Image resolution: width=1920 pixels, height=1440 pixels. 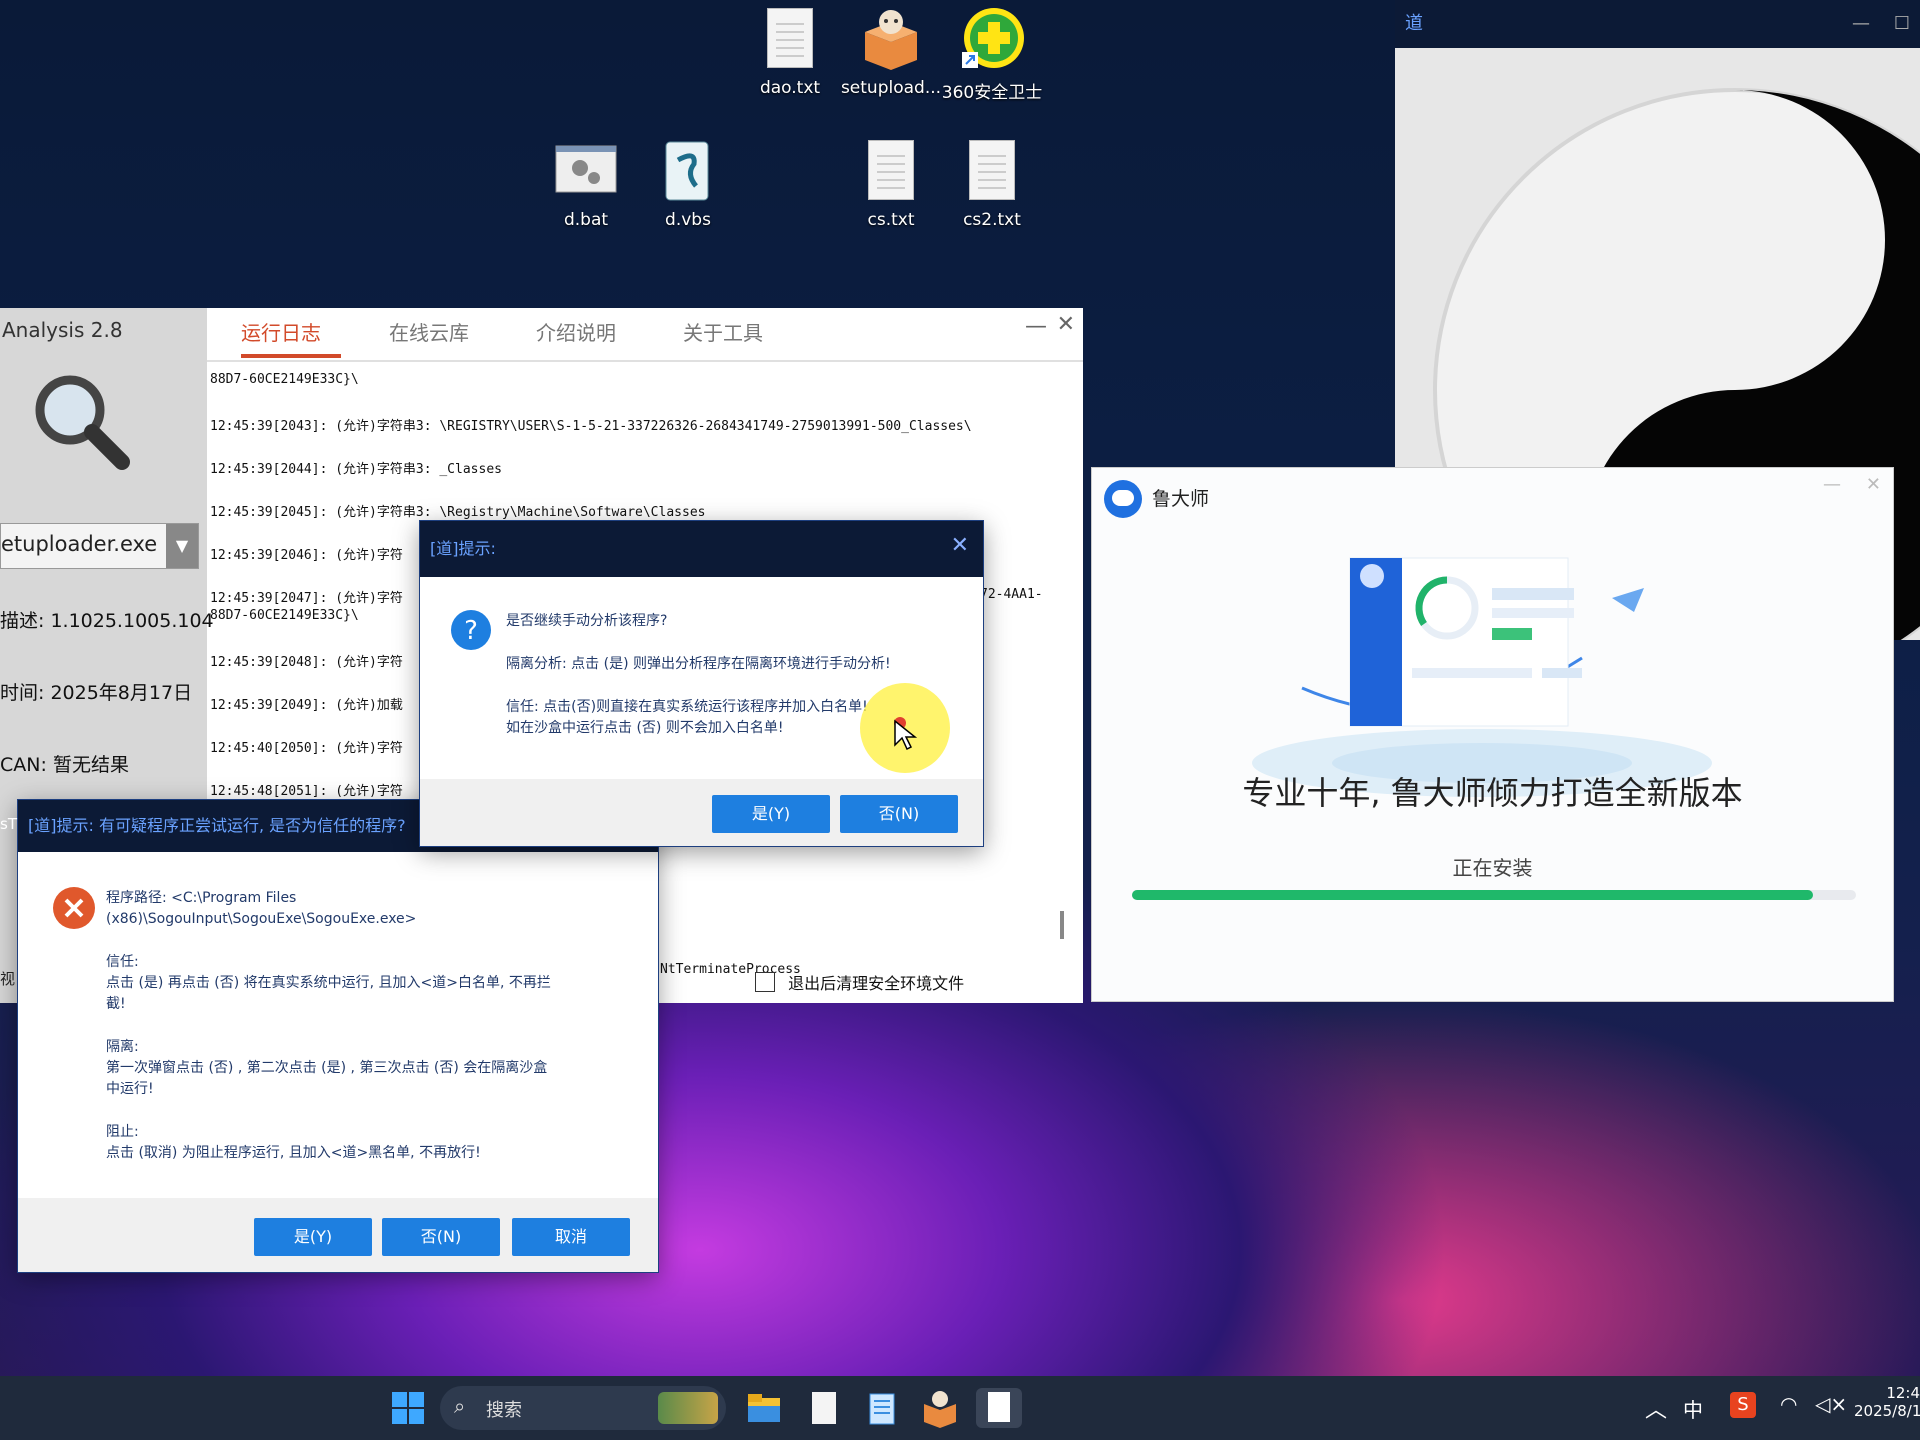 I want to click on dialog-title: [道]提示:, so click(x=701, y=549).